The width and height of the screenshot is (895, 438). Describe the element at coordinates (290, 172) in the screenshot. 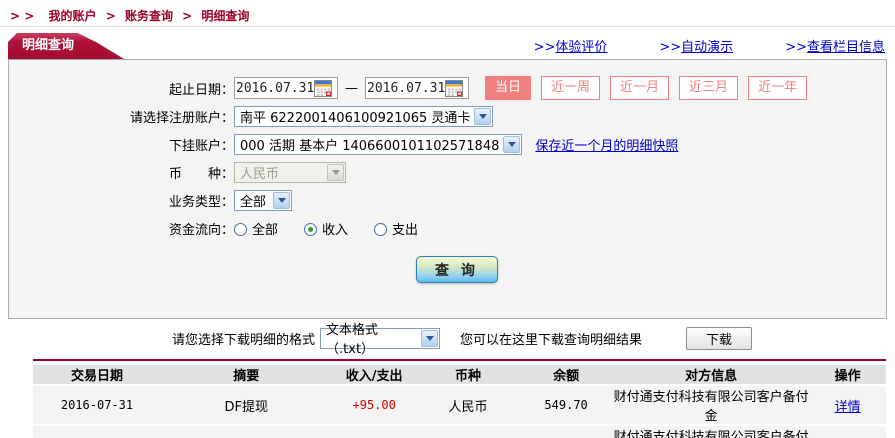

I see `currency-select: 人民币` at that location.